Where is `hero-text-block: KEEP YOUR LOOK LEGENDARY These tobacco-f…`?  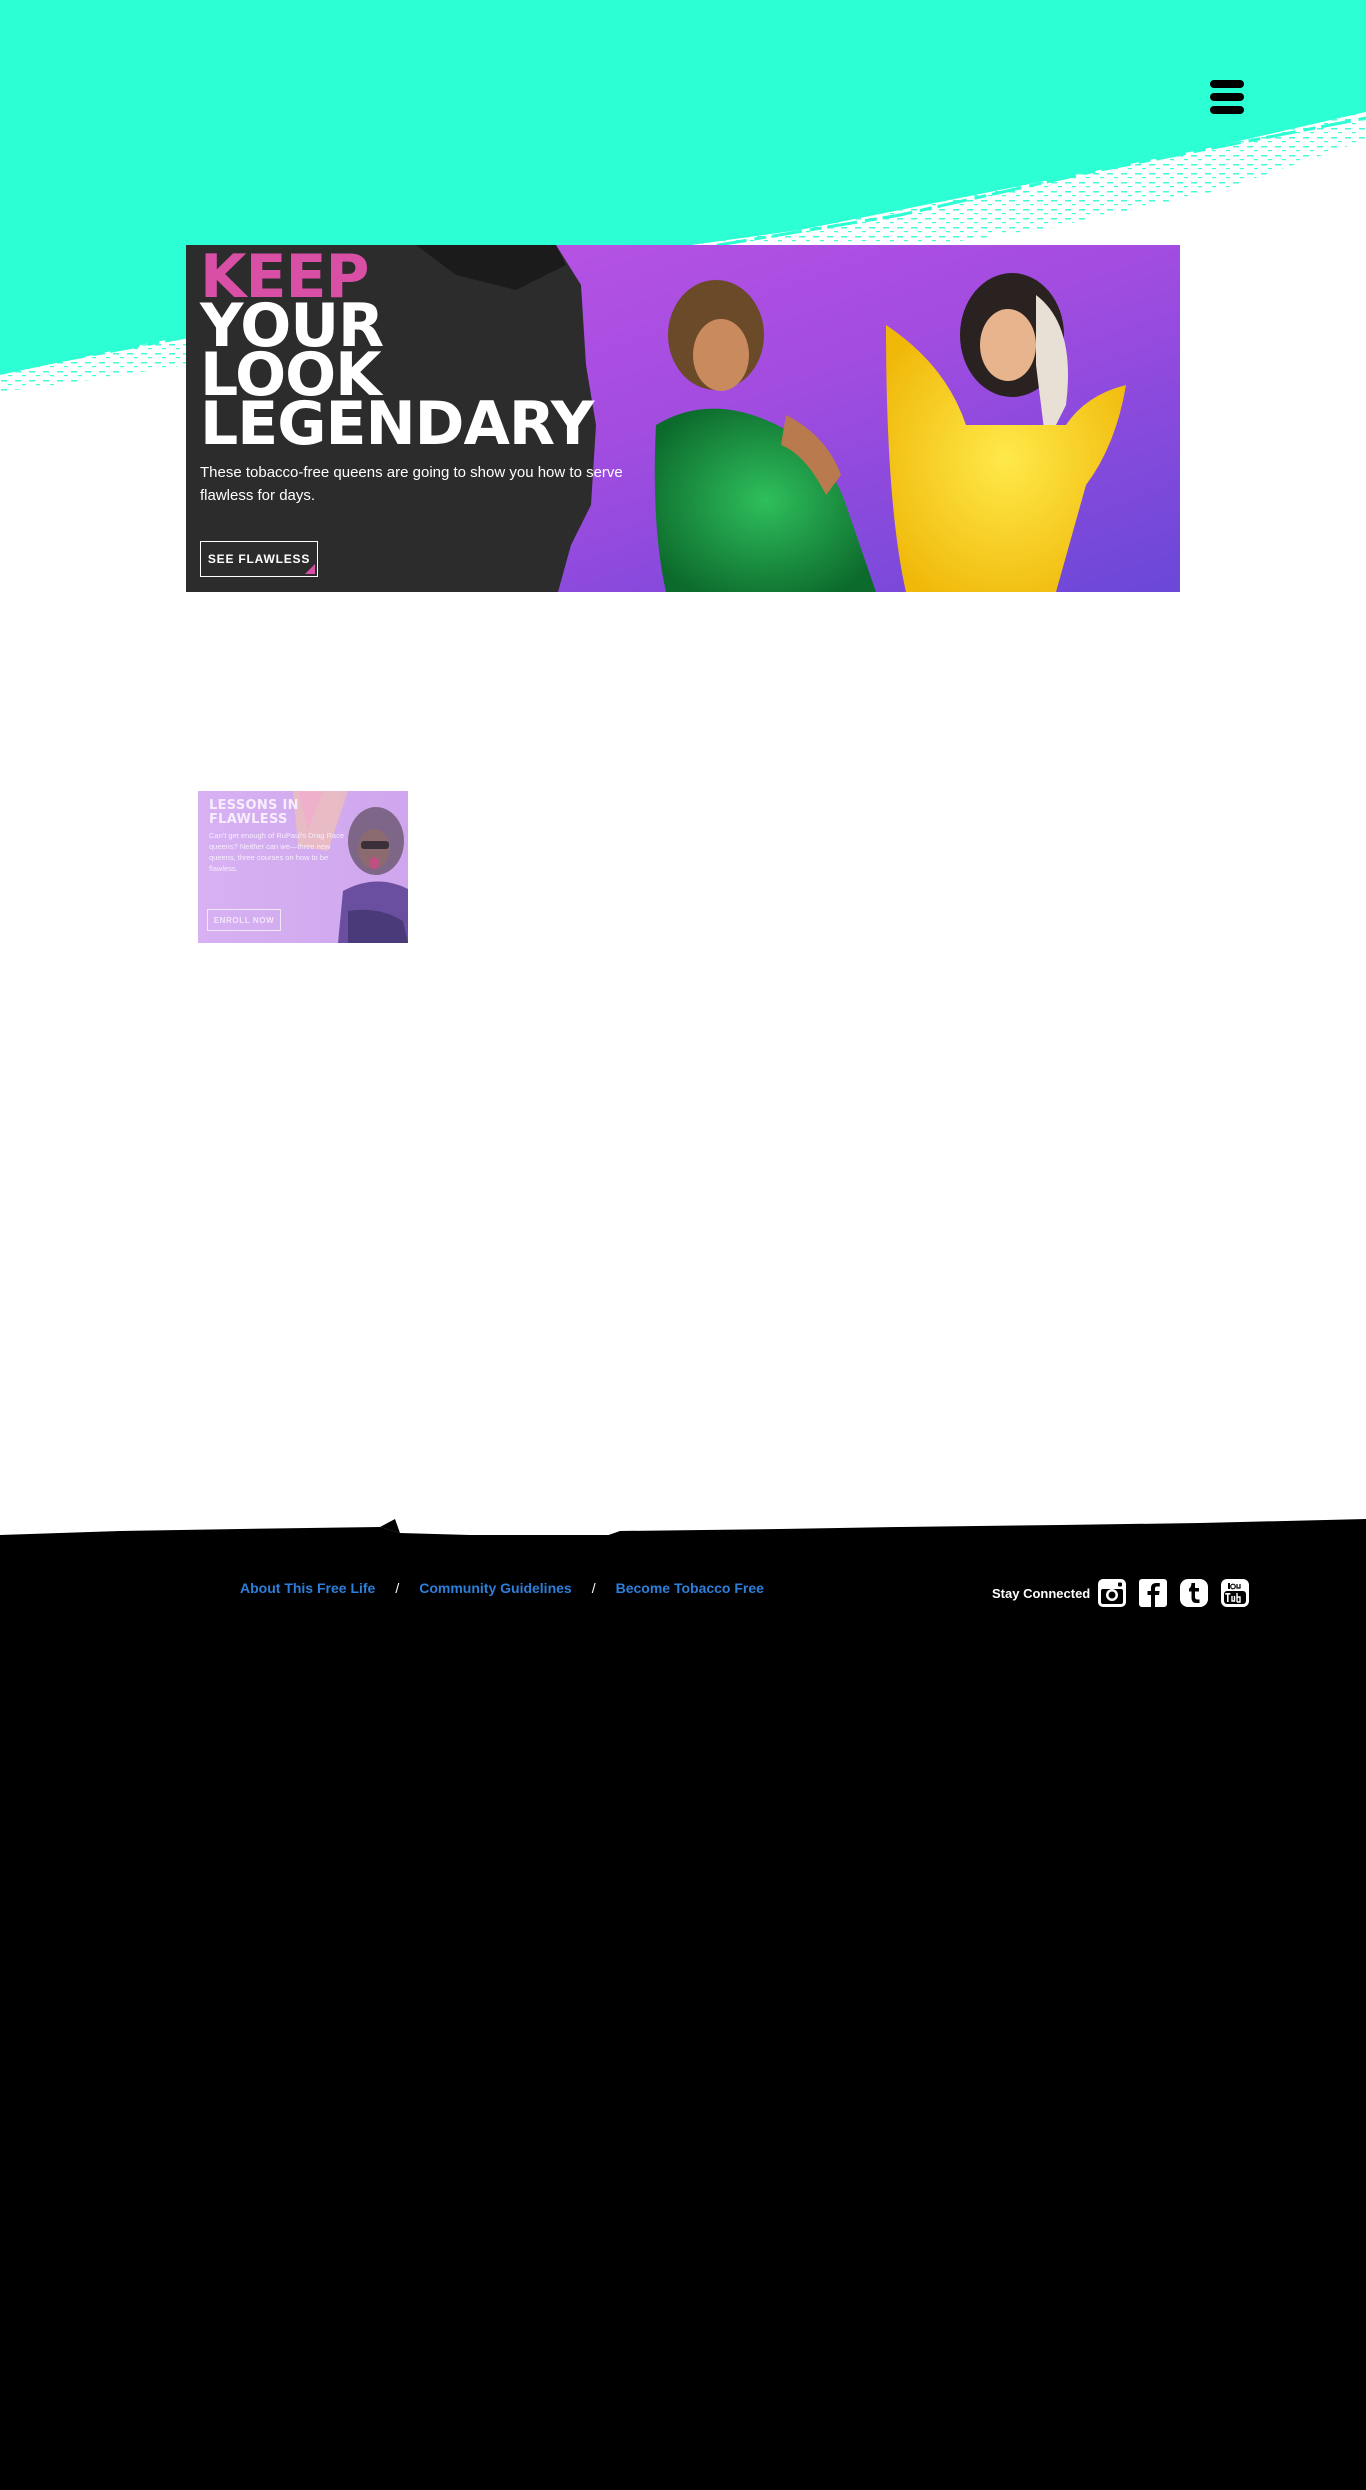
hero-text-block: KEEP YOUR LOOK LEGENDARY These tobacco-f… is located at coordinates (420, 377).